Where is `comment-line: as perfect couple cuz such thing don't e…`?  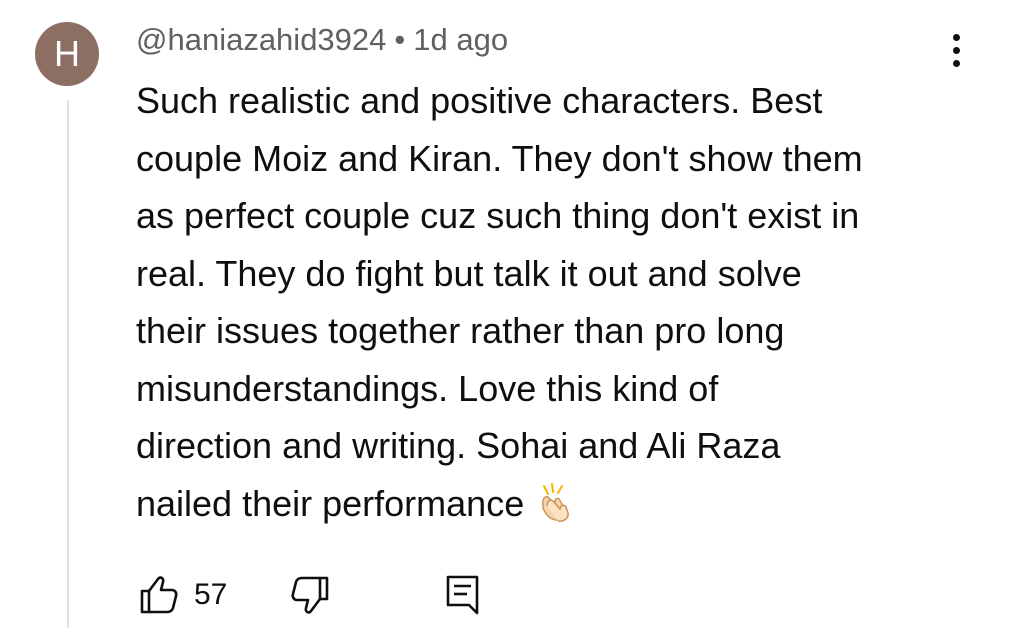 comment-line: as perfect couple cuz such thing don't e… is located at coordinates (498, 215).